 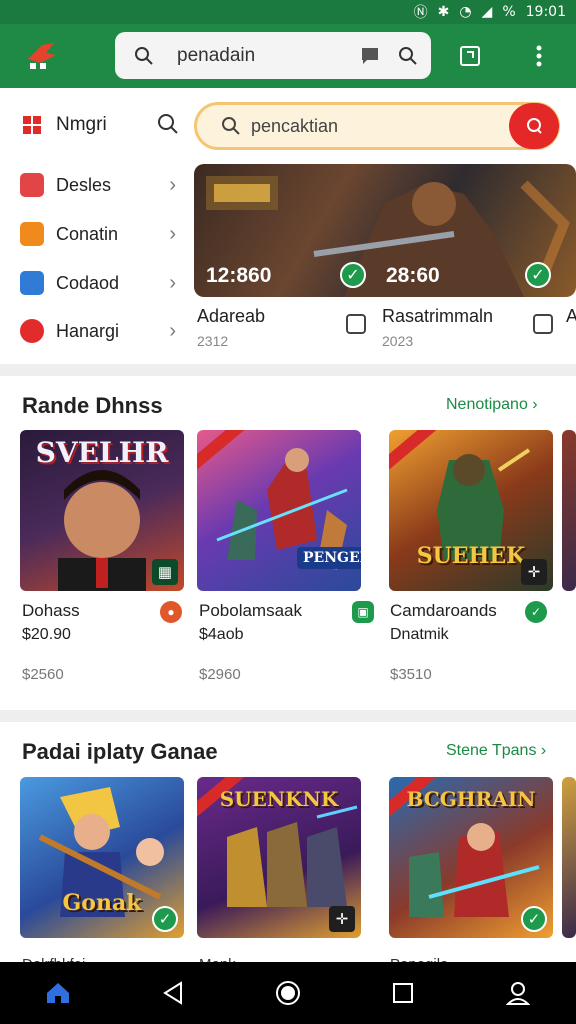 I want to click on timer-left: 12:860, so click(x=239, y=275).